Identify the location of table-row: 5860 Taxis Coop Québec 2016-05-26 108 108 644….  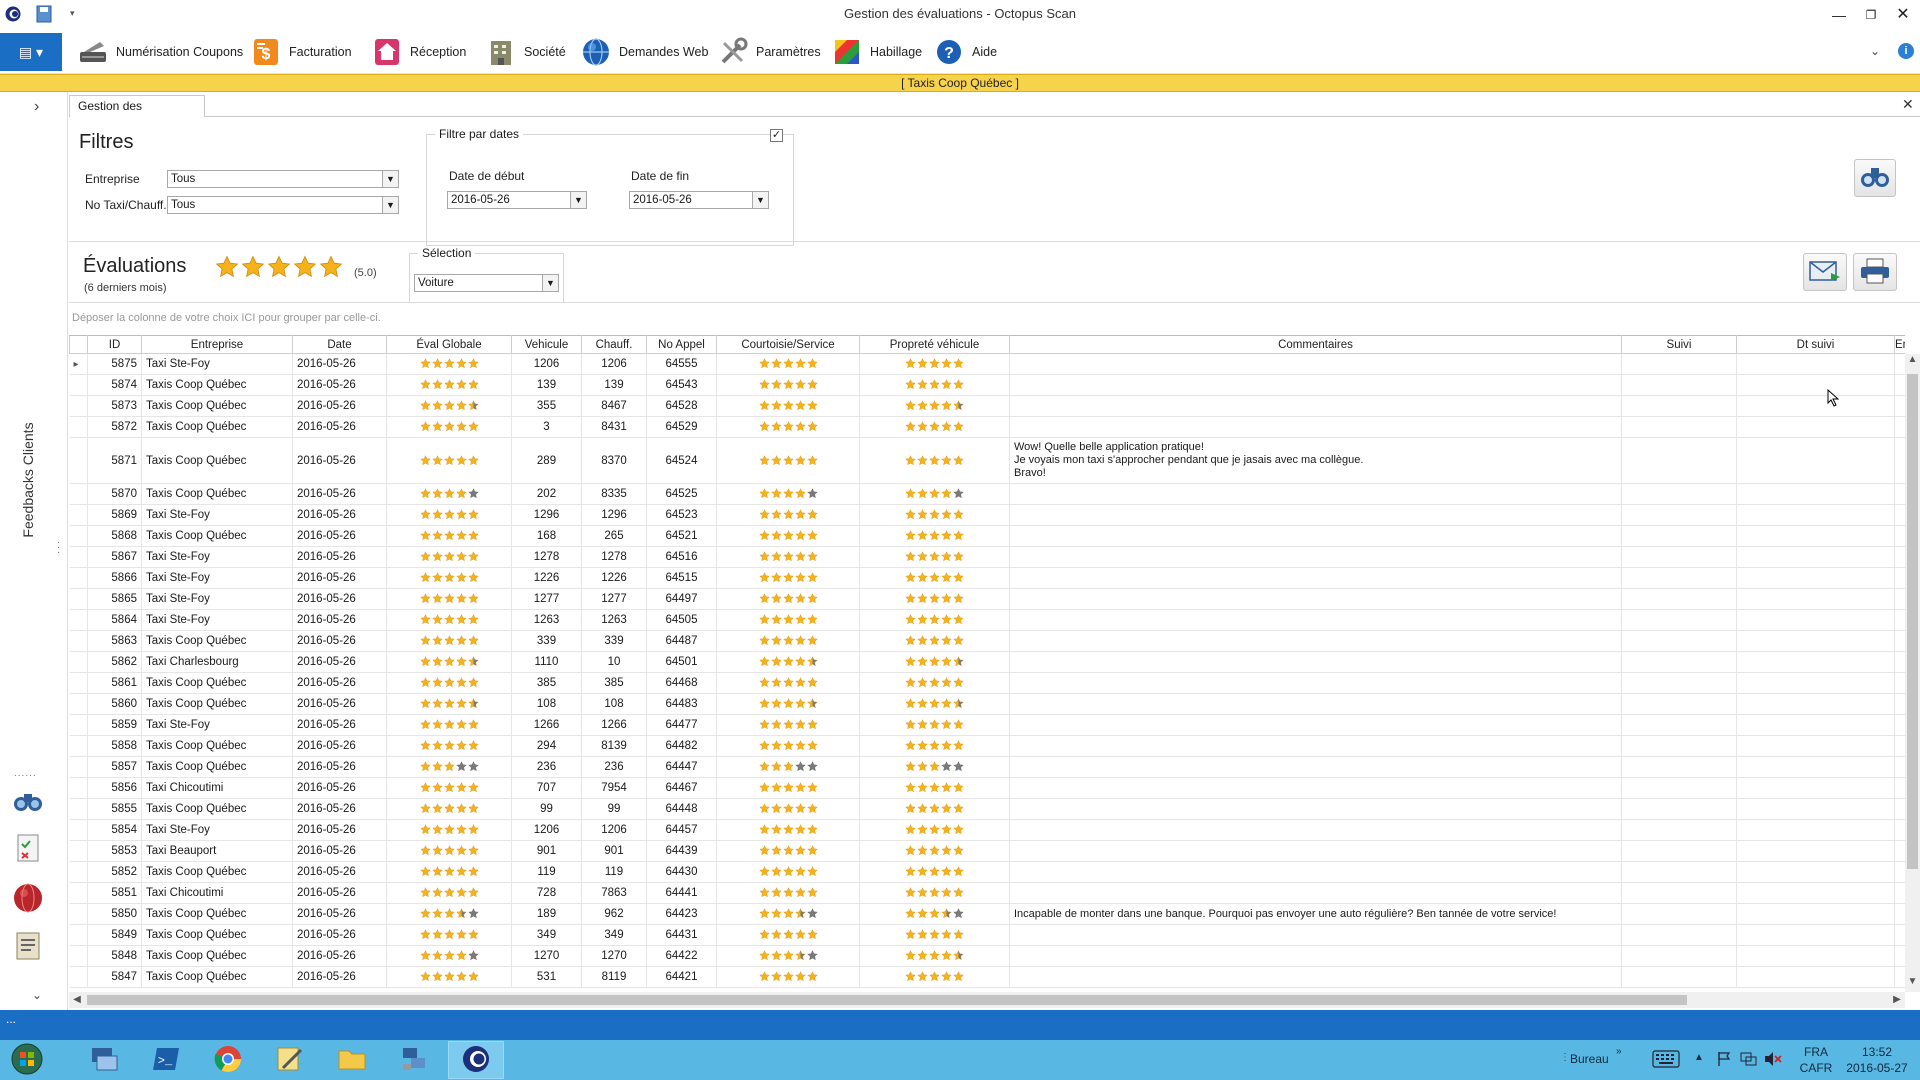
(987, 704).